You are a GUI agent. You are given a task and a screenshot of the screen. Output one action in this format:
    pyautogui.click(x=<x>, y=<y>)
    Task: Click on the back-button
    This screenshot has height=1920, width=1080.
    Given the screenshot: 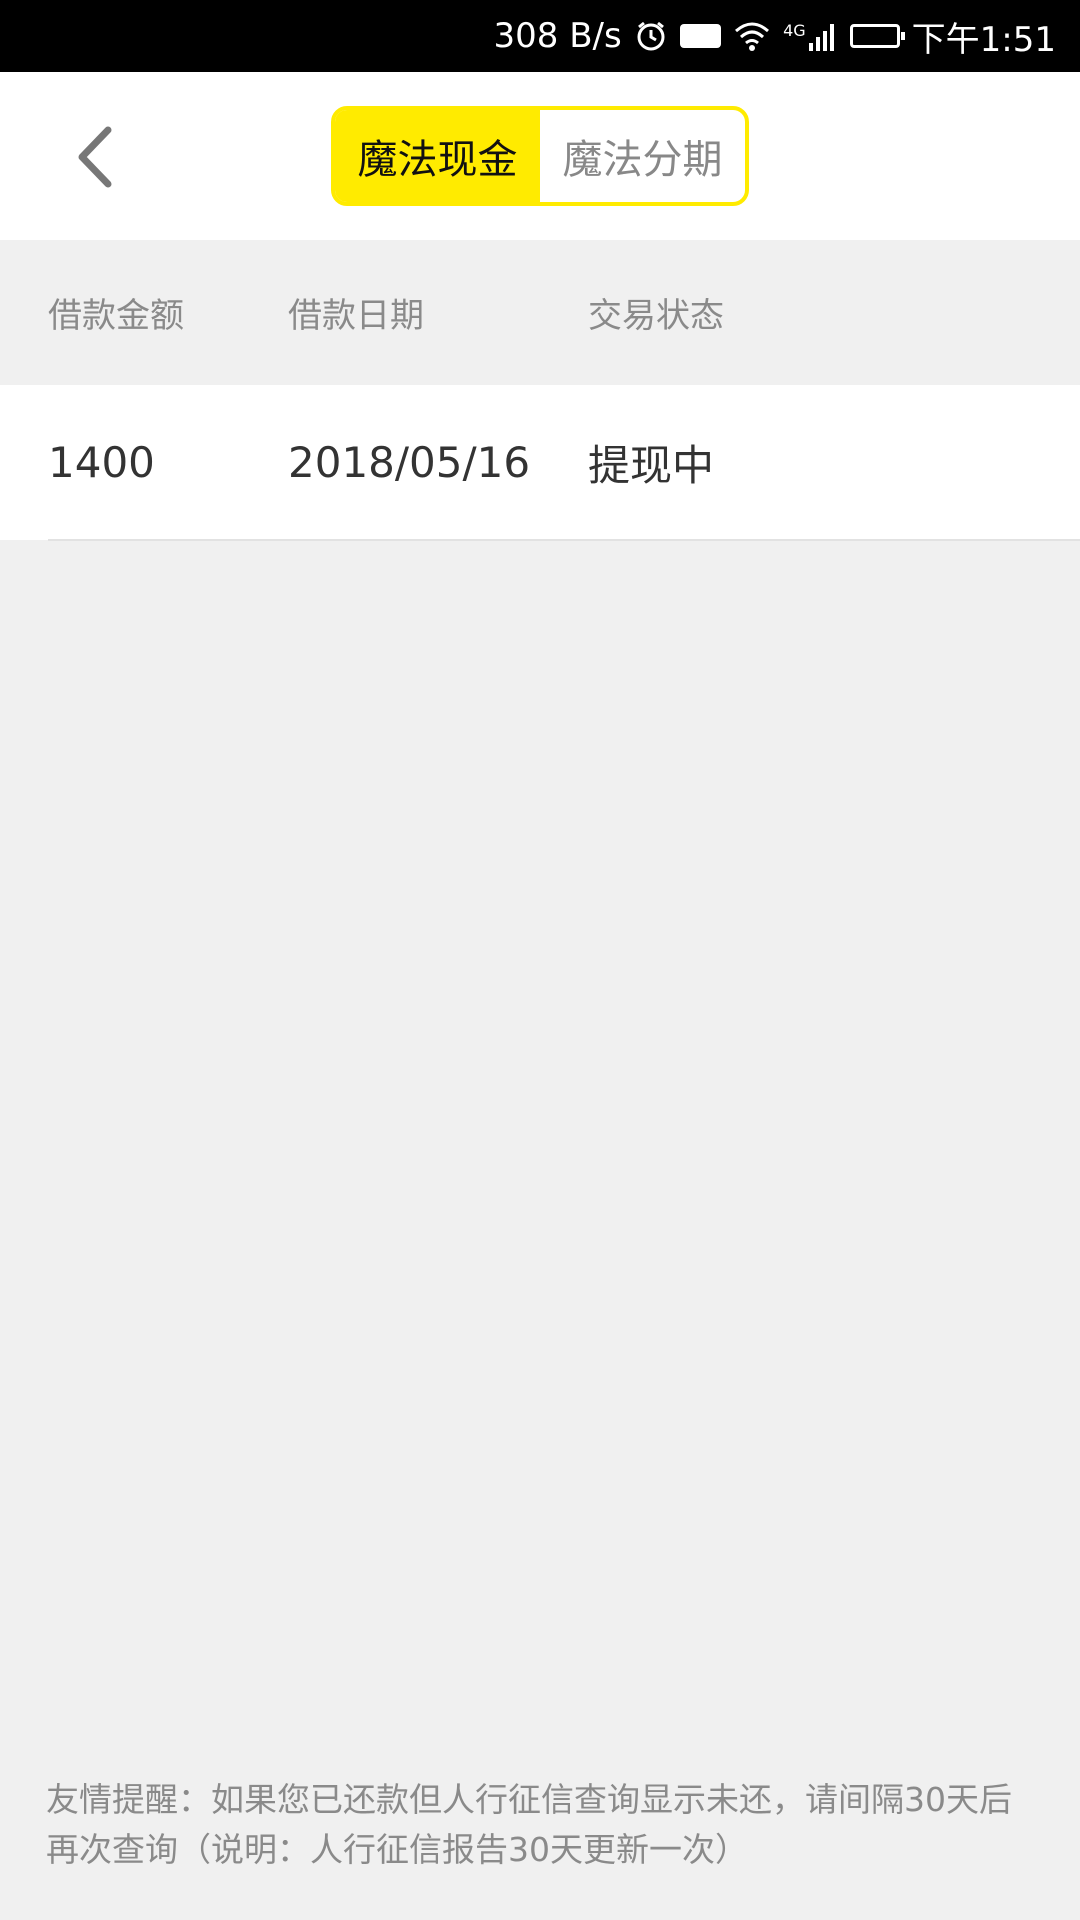 What is the action you would take?
    pyautogui.click(x=95, y=157)
    